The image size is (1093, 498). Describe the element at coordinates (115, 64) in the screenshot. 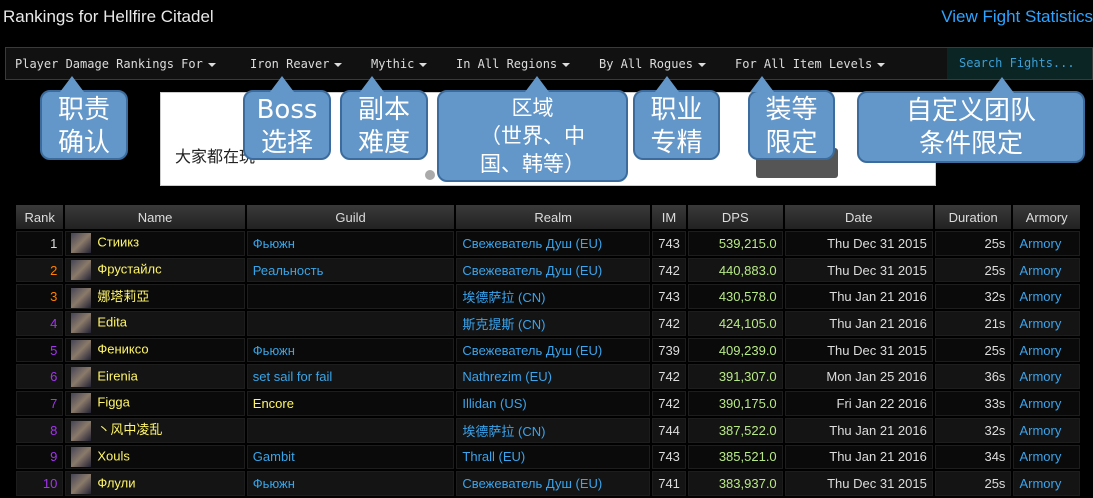

I see `ranking-type-dropdown: Player Damage Rankings For` at that location.